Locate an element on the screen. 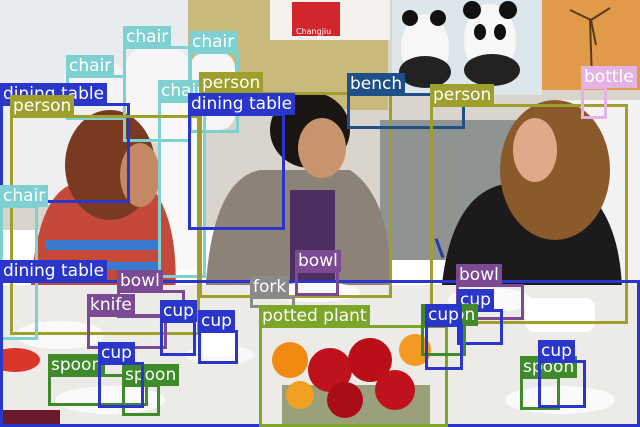 The height and width of the screenshot is (427, 640). napkin-left is located at coordinates (30, 418).